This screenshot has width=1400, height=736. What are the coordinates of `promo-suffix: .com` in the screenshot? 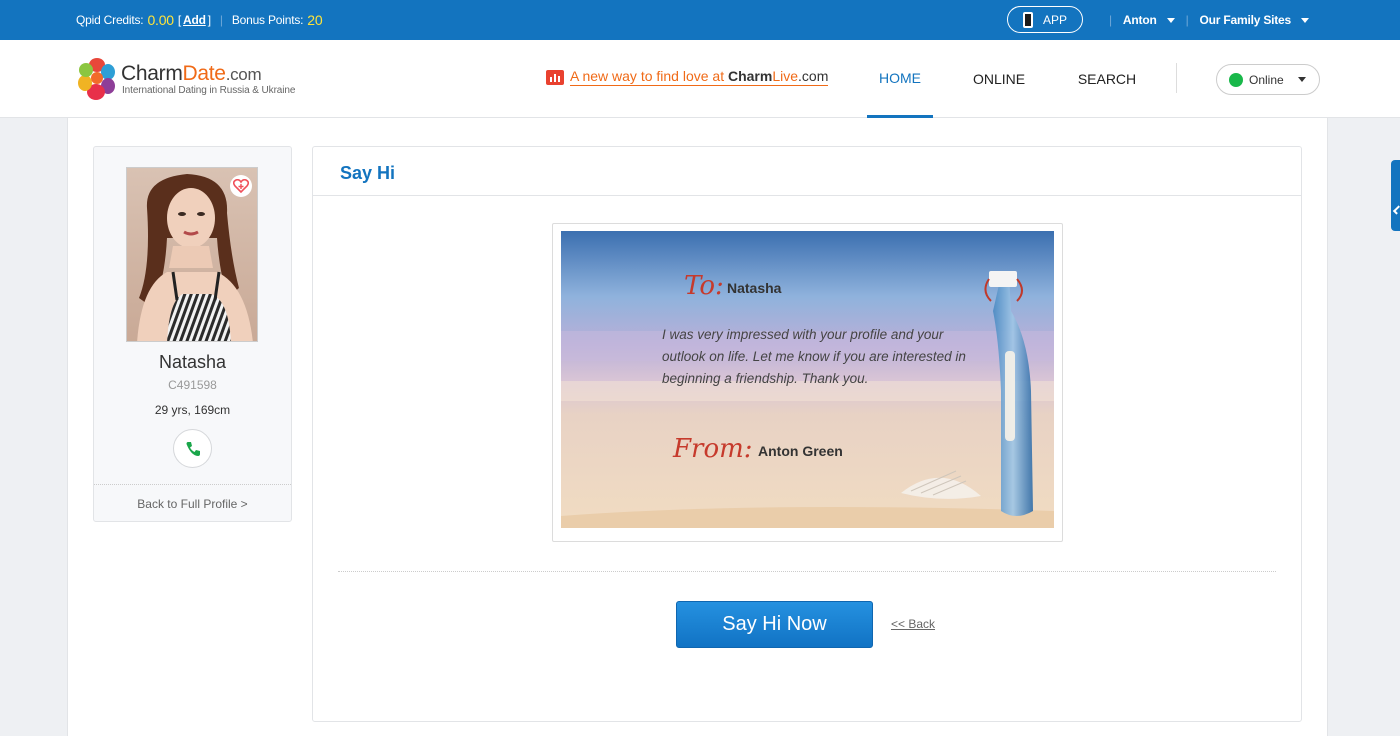 It's located at (813, 76).